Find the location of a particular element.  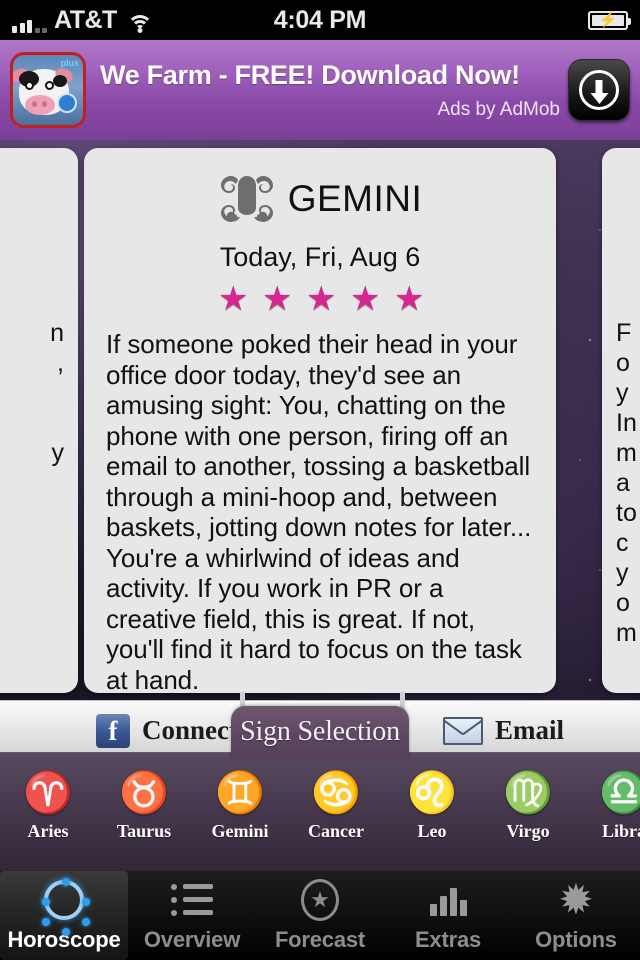

facebook-icon: f is located at coordinates (113, 730).